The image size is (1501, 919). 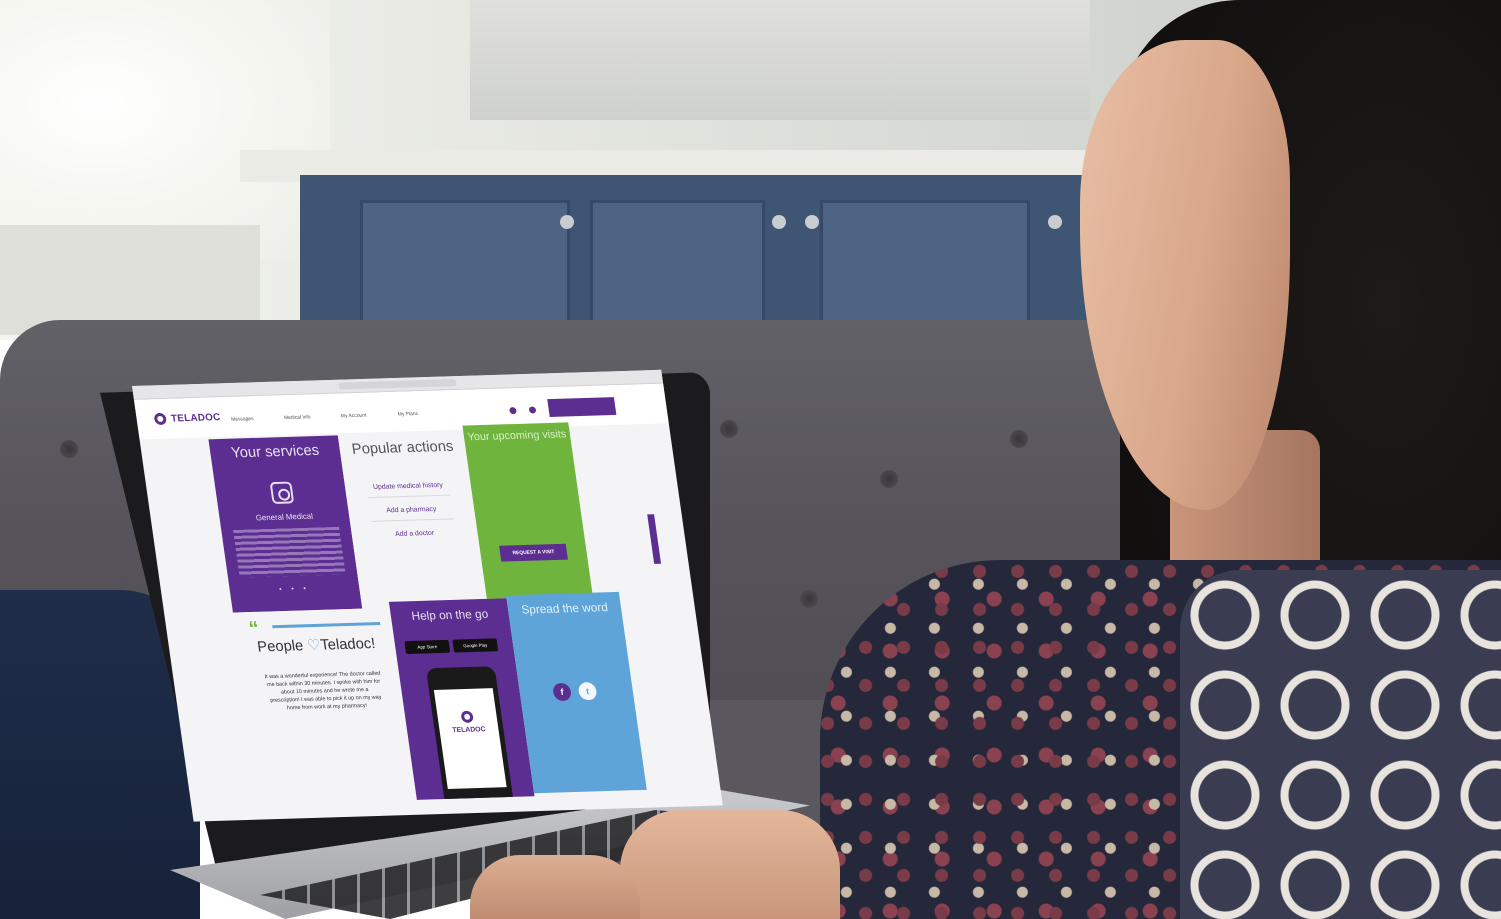 I want to click on window-light, so click(x=165, y=130).